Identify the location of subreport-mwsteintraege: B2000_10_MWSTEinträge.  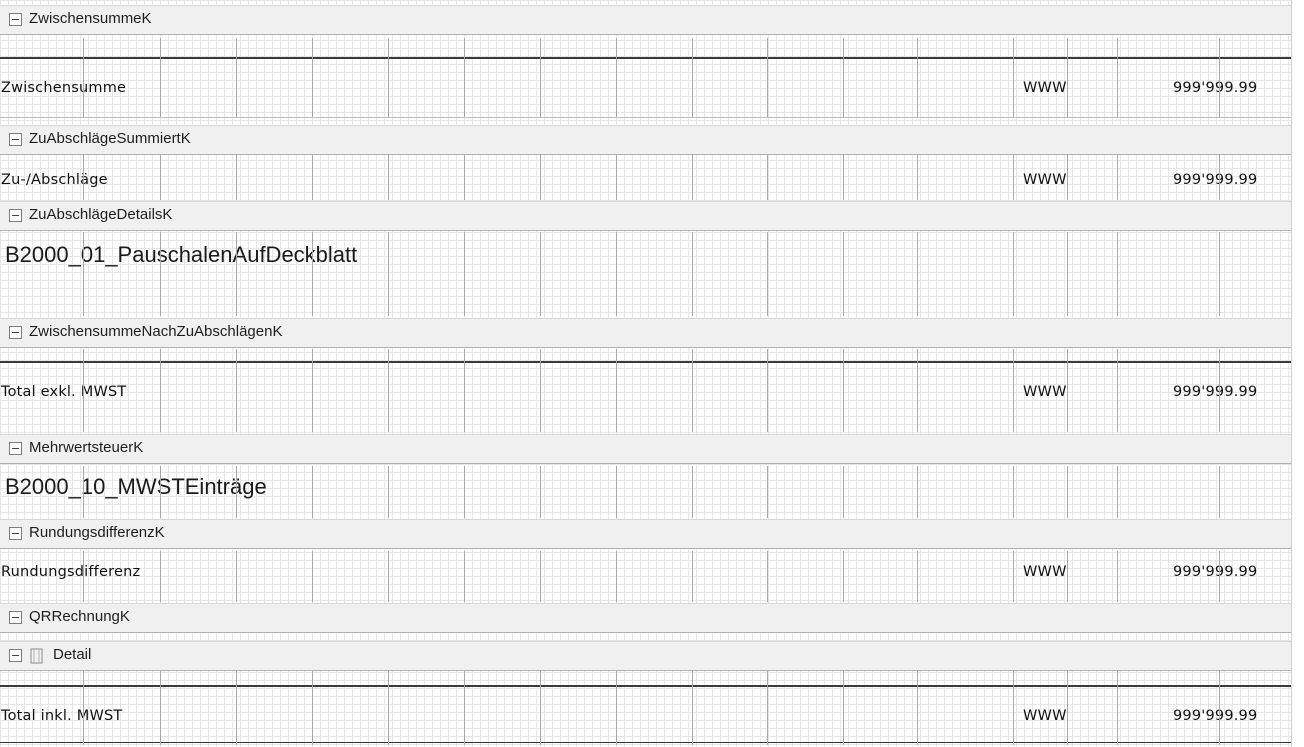
(136, 487).